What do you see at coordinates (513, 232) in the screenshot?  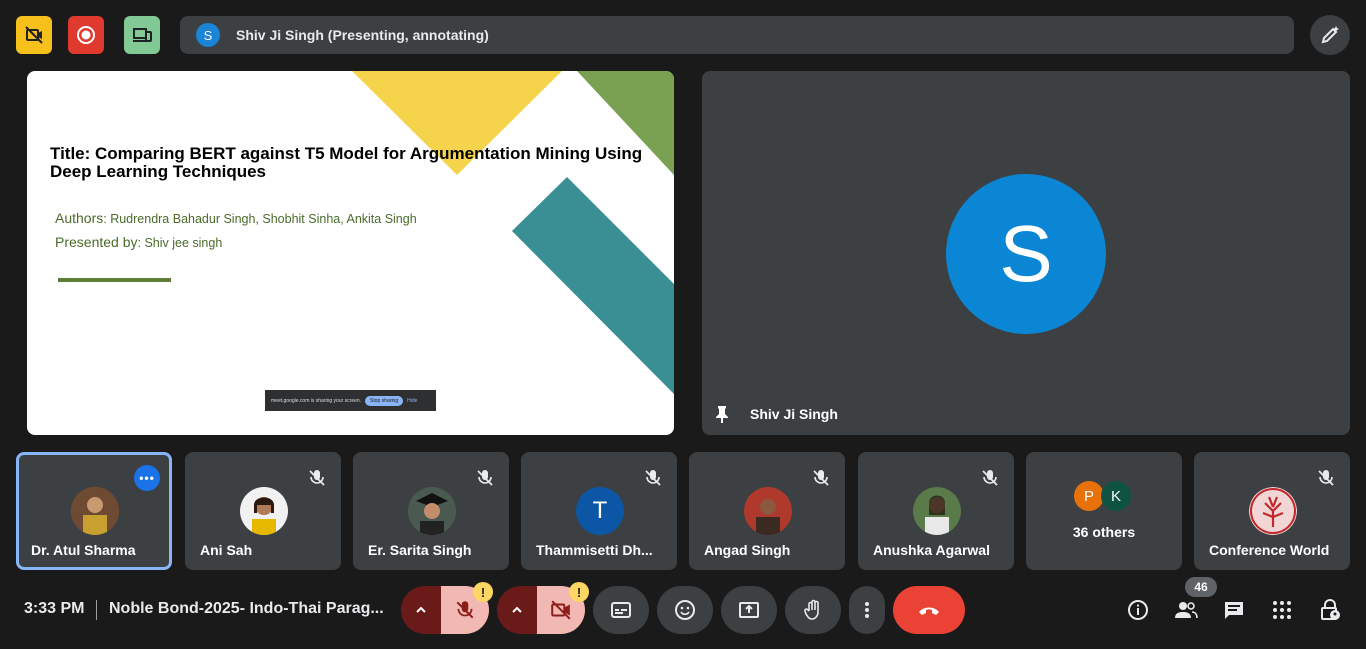 I see `slide-decoration` at bounding box center [513, 232].